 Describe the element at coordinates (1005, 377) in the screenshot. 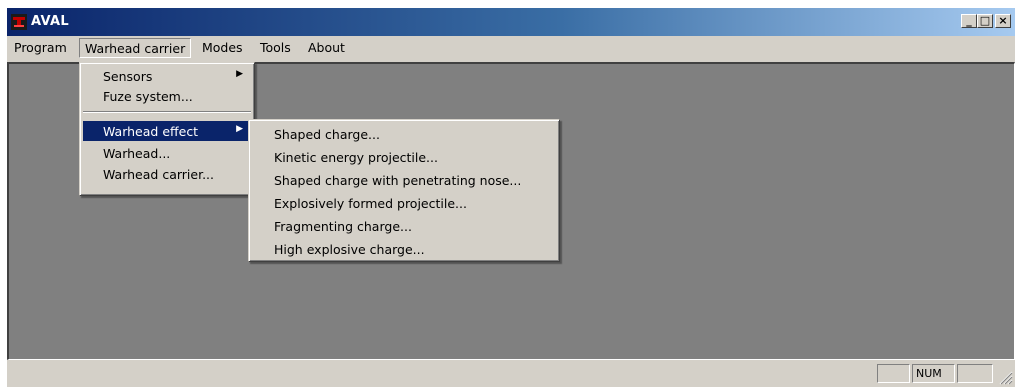

I see `resize-grip-icon` at that location.